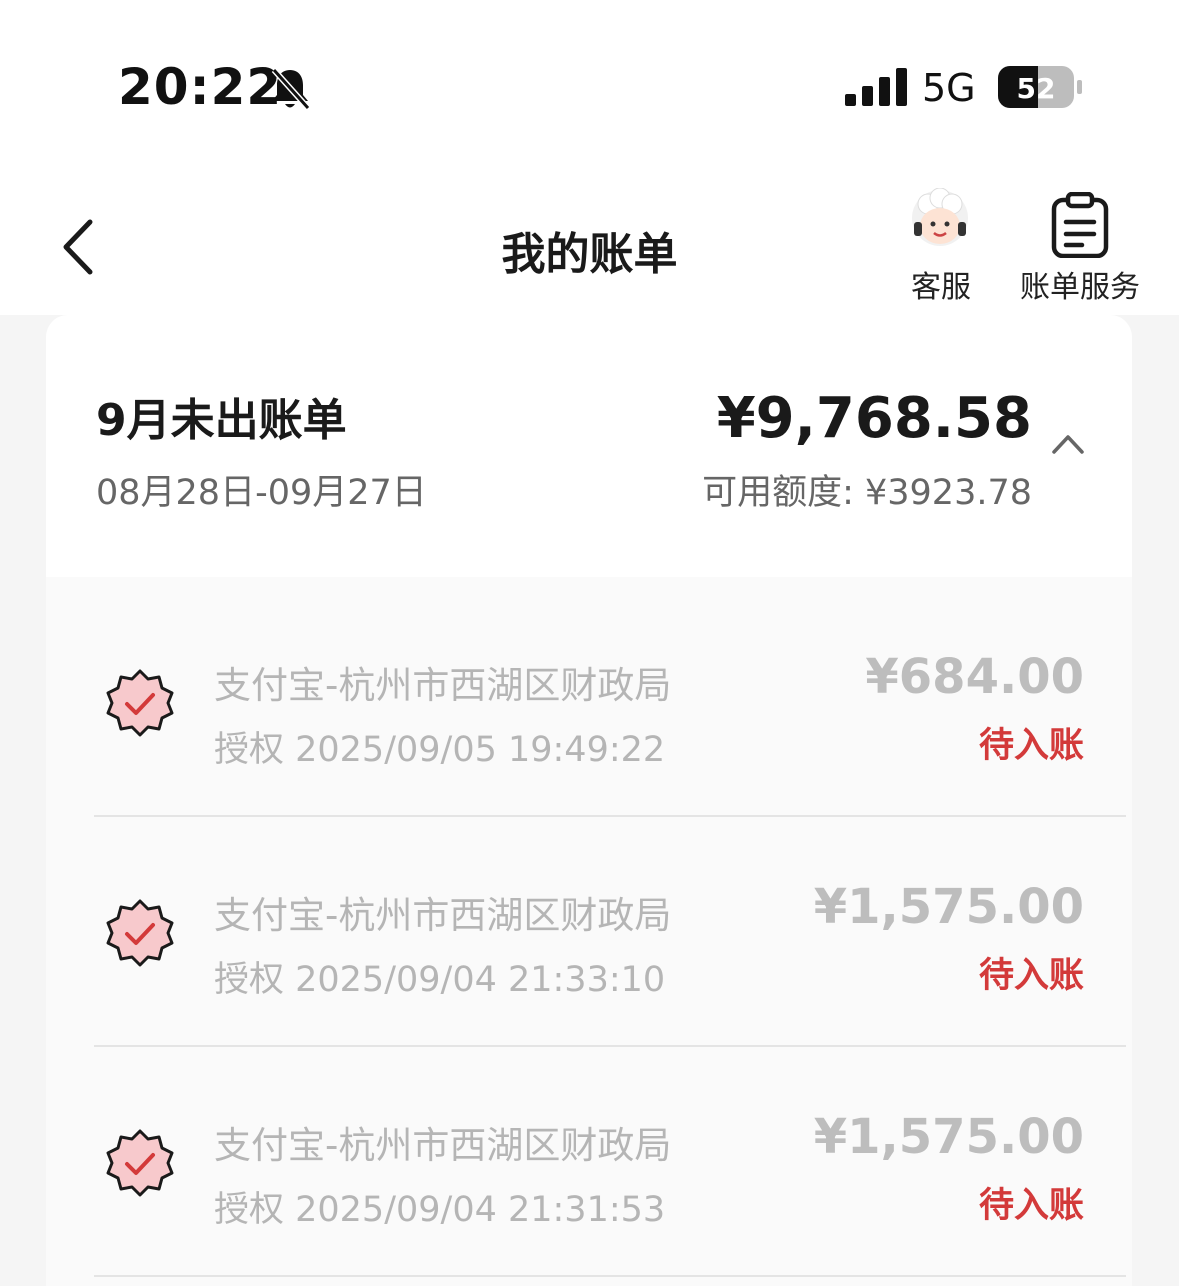 Image resolution: width=1179 pixels, height=1286 pixels. I want to click on auth-time: 授权 2025/09/05 19:49:22, so click(440, 750).